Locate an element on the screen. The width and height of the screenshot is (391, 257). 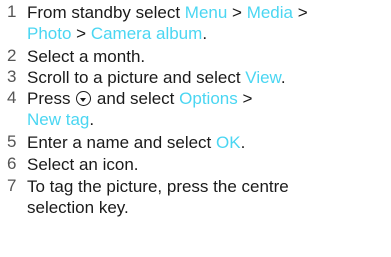
step-text: Press is located at coordinates (51, 98).